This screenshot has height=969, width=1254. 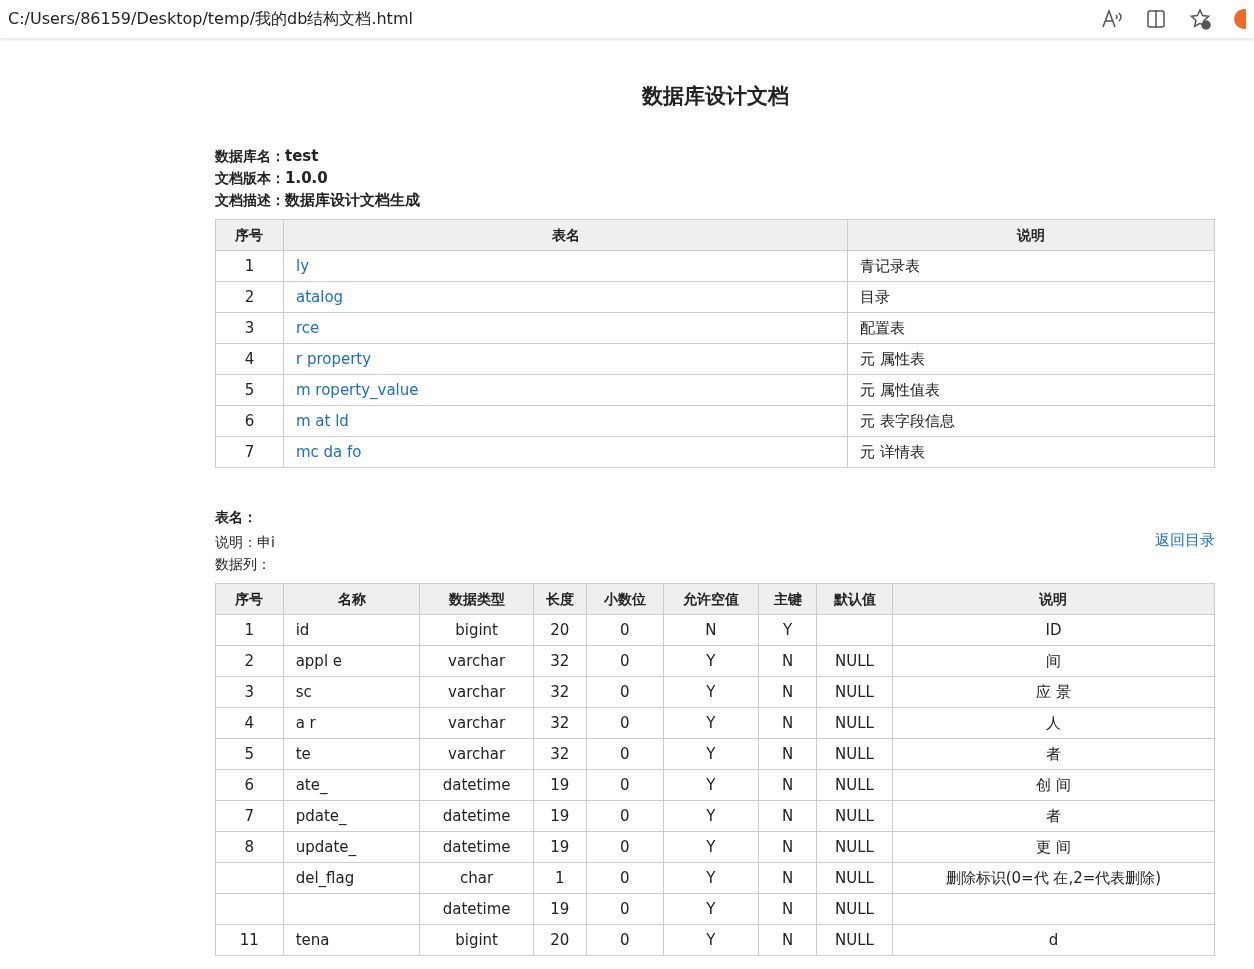 What do you see at coordinates (560, 599) in the screenshot?
I see `column-header: 长度` at bounding box center [560, 599].